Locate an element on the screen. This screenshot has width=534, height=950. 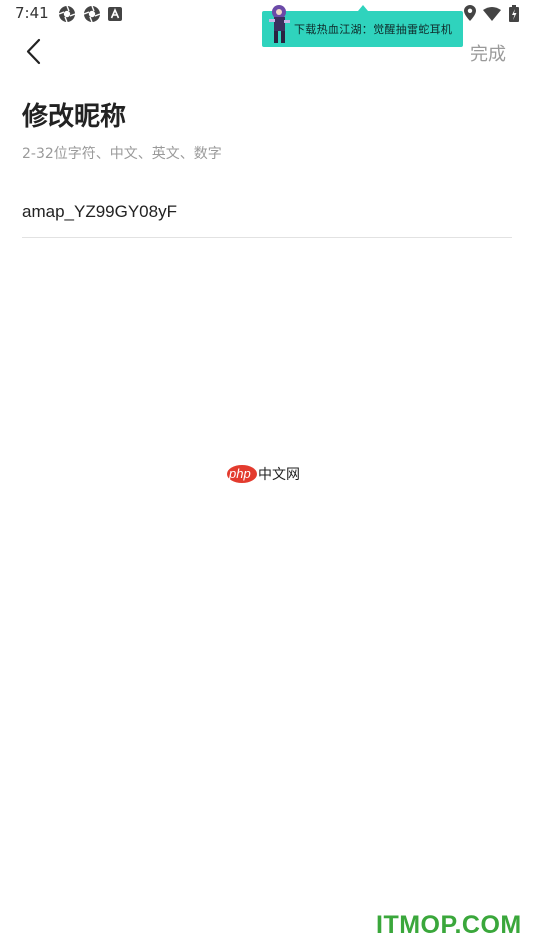
ad-banner-text: 下载热血江湖：觉醒抽雷蛇耳机 is located at coordinates (373, 29).